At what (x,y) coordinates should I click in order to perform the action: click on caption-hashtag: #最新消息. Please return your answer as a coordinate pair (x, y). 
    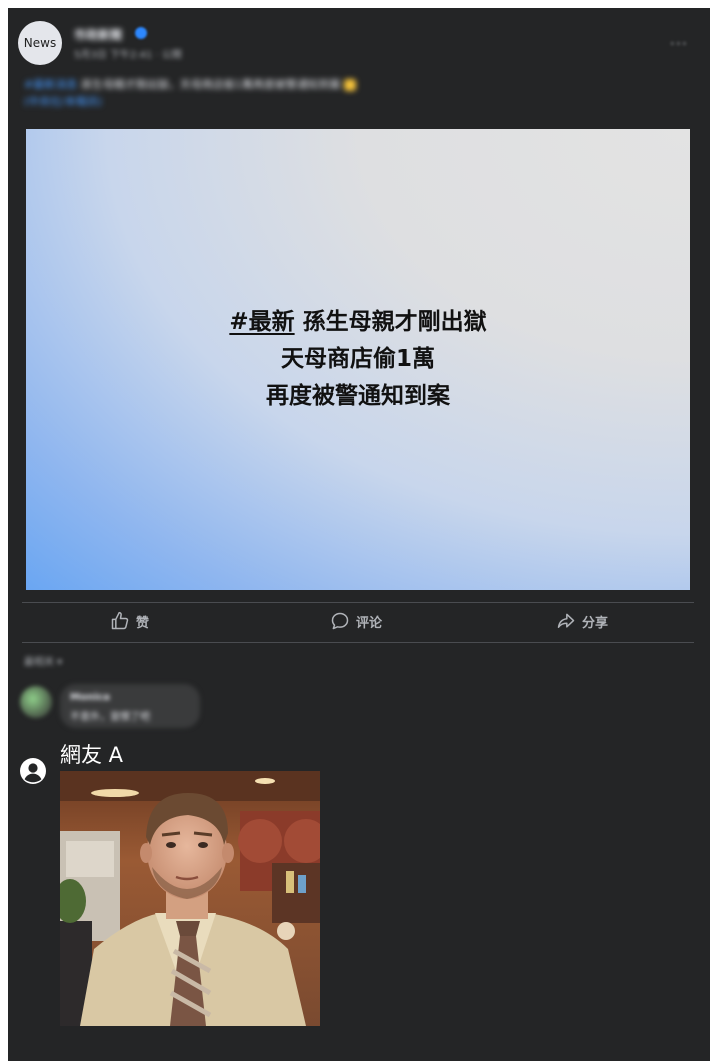
    Looking at the image, I should click on (50, 84).